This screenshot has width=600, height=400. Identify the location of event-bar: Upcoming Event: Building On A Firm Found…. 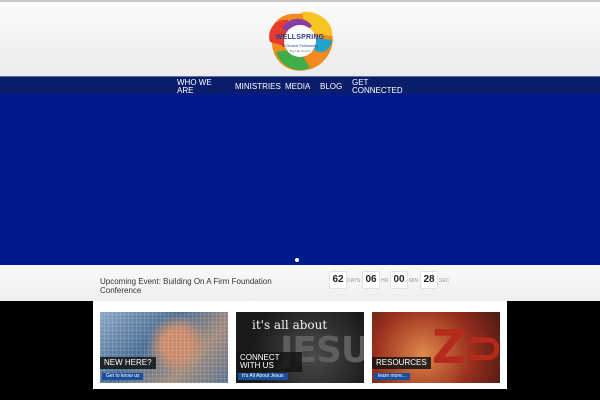
(300, 283).